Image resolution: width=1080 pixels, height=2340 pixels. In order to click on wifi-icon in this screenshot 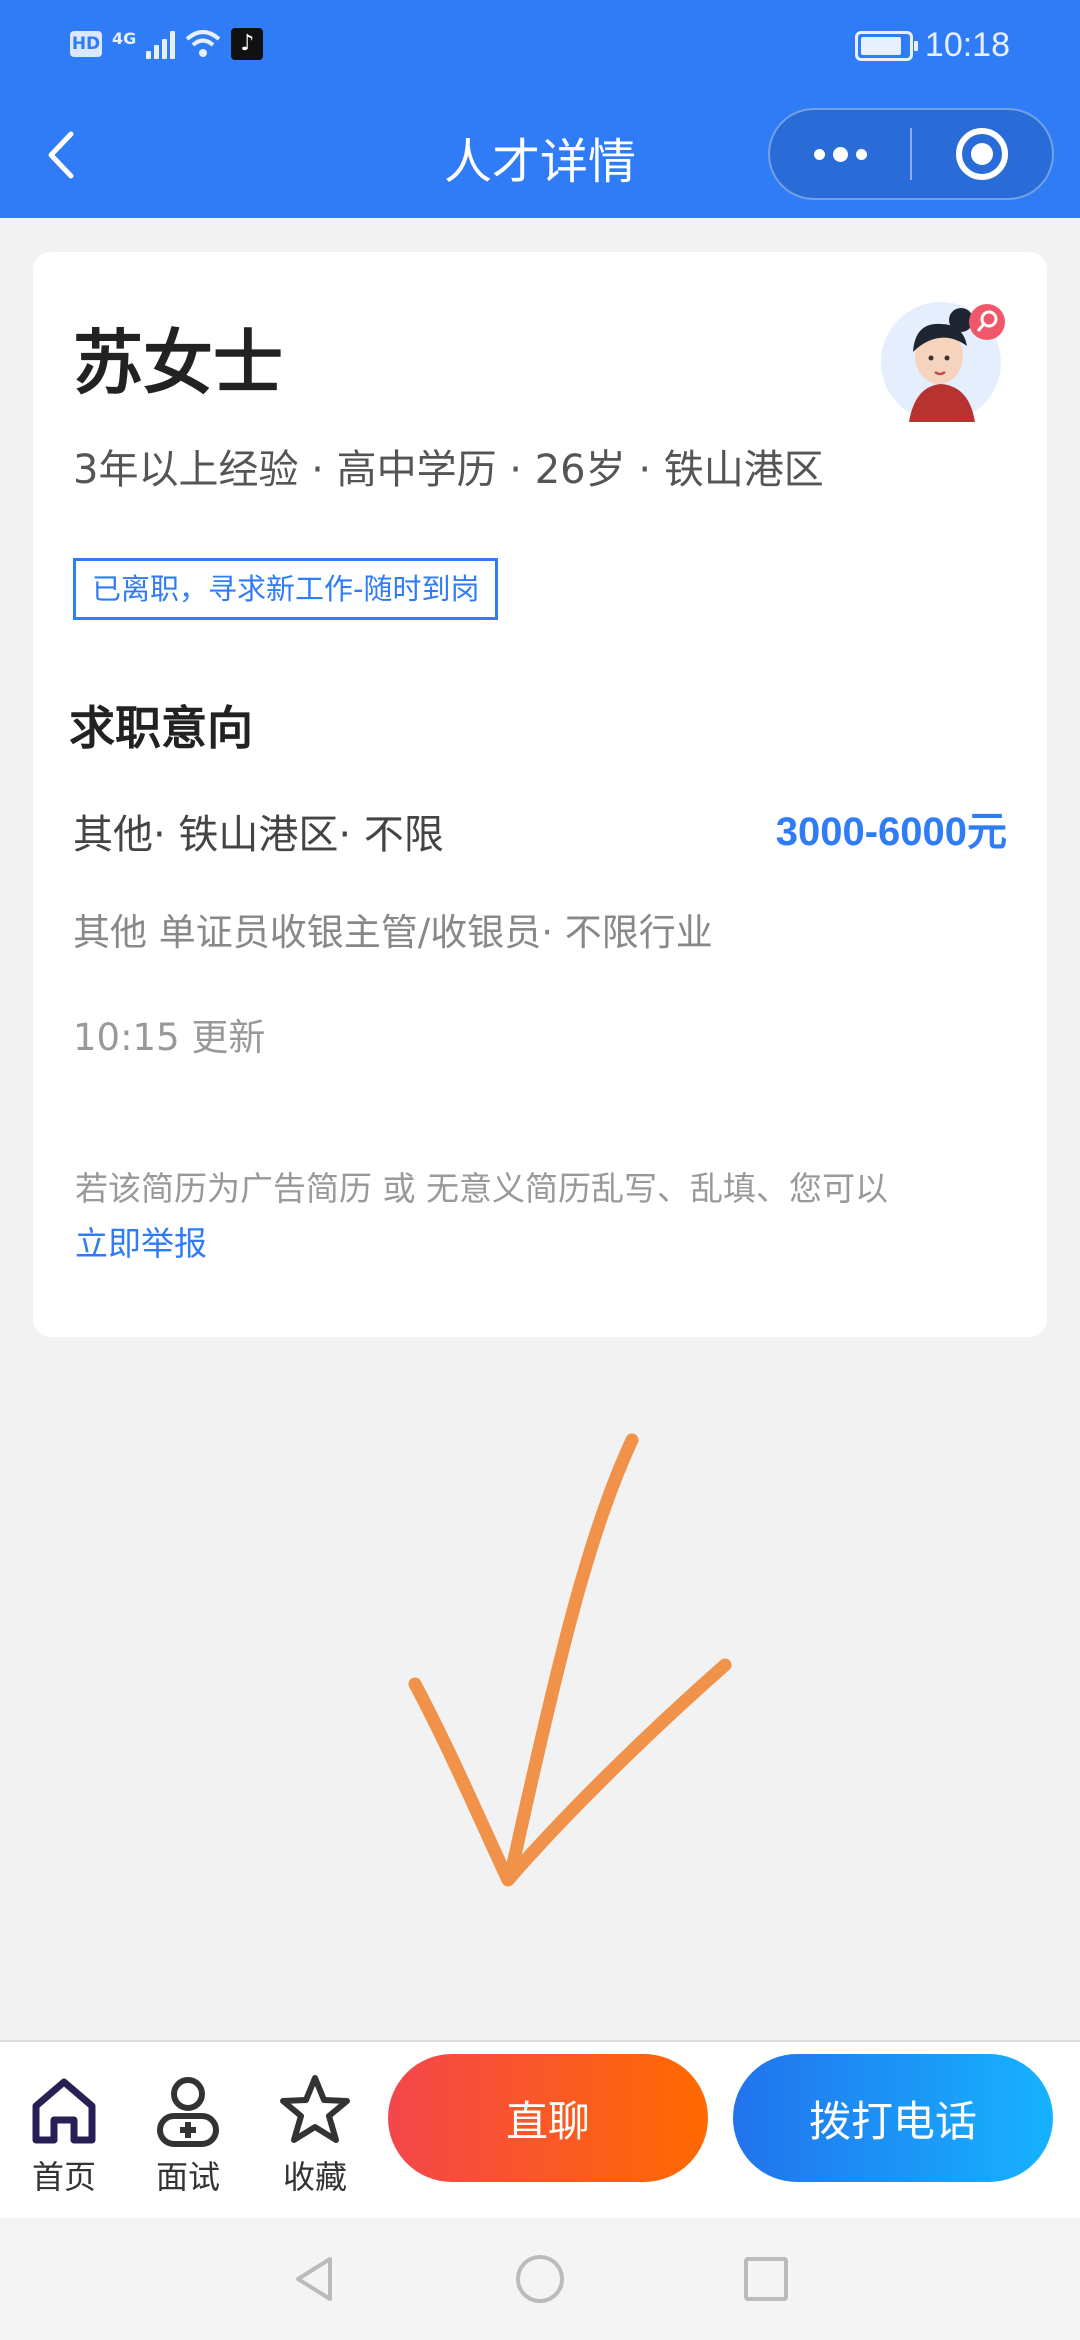, I will do `click(203, 43)`.